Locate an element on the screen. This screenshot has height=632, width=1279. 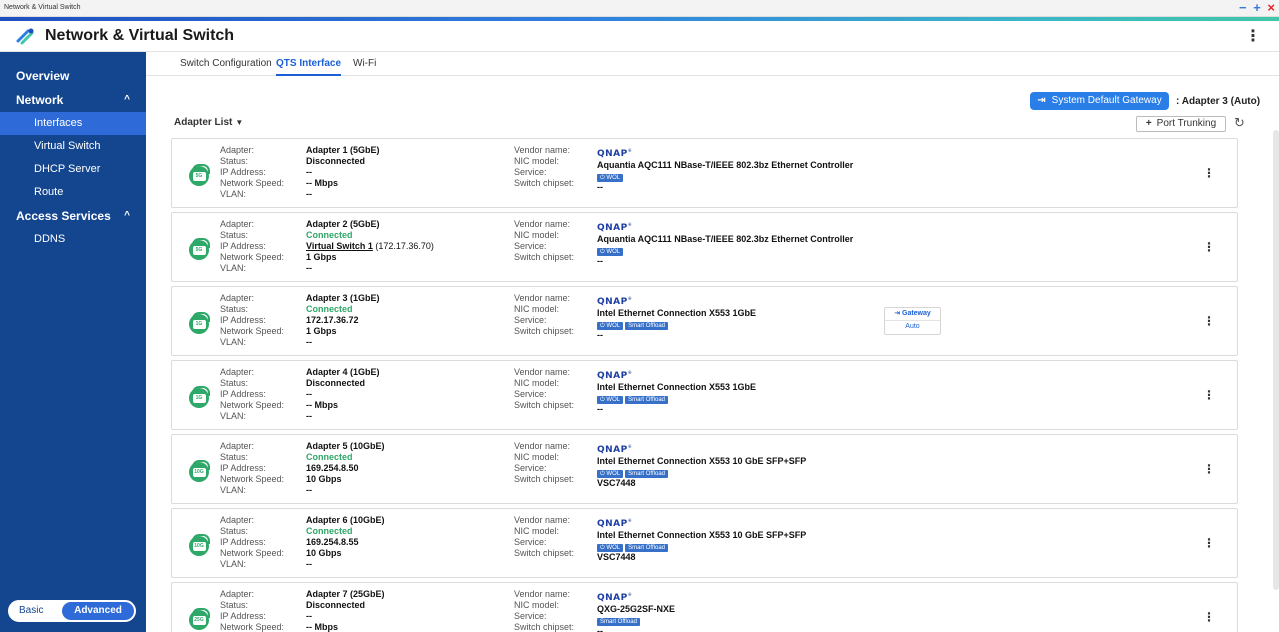
close-button: × is located at coordinates (1271, 7).